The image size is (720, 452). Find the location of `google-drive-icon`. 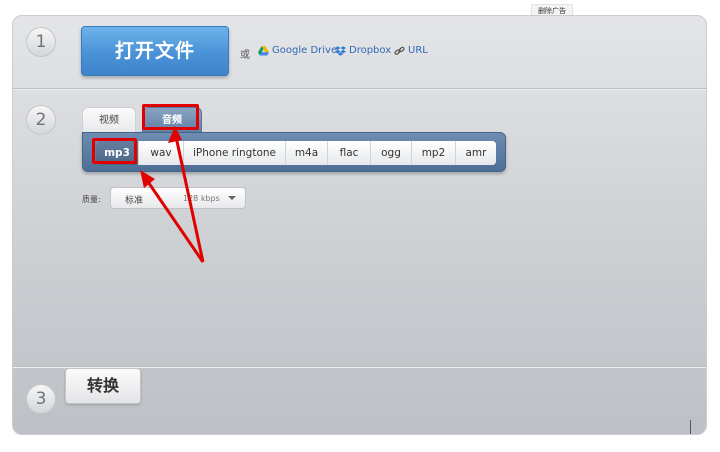

google-drive-icon is located at coordinates (263, 50).